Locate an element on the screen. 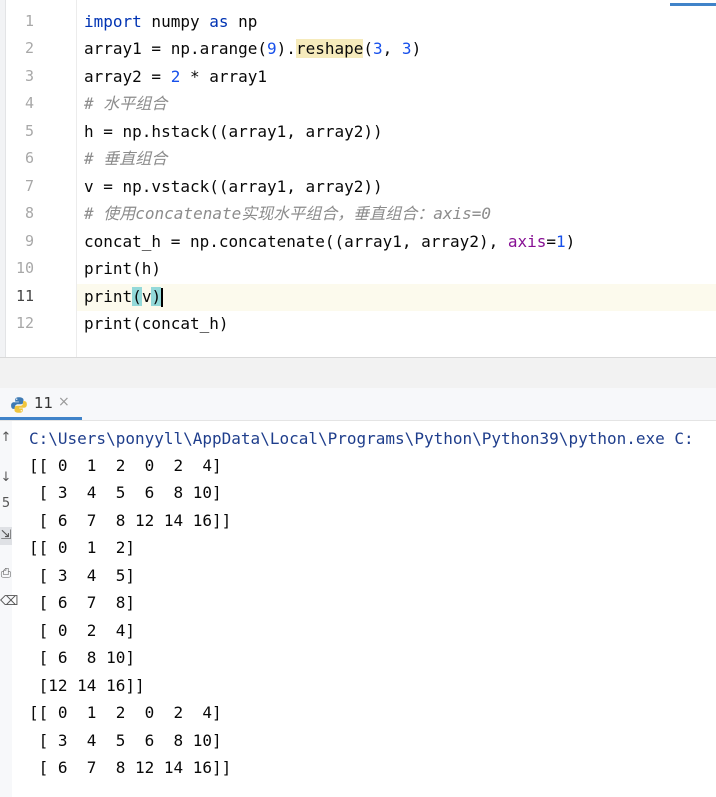 This screenshot has width=716, height=797. code-line: array1 = np.arange(9).reshape(3, 3) is located at coordinates (252, 48).